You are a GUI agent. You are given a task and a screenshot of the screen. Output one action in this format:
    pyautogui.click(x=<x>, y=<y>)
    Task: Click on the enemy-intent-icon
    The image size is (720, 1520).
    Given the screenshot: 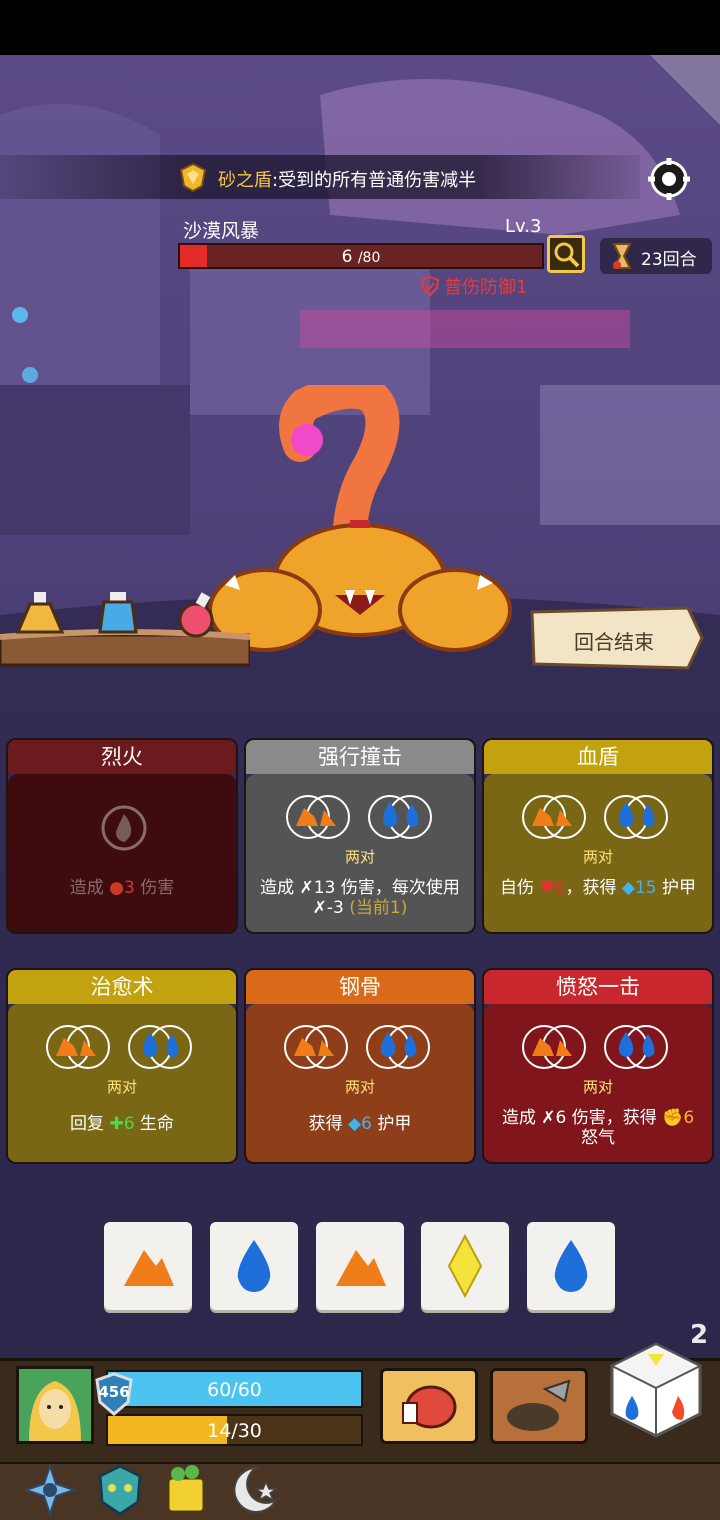 What is the action you would take?
    pyautogui.click(x=566, y=254)
    